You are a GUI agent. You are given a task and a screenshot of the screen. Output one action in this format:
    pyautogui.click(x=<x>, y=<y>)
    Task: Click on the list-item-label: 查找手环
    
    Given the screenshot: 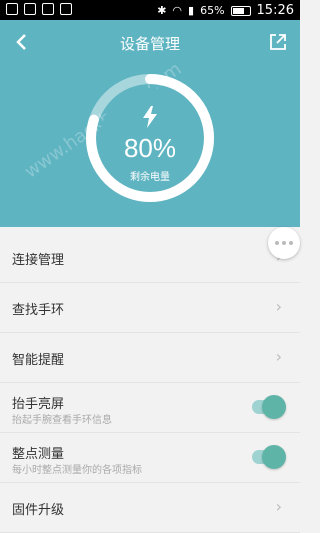 What is the action you would take?
    pyautogui.click(x=38, y=310)
    